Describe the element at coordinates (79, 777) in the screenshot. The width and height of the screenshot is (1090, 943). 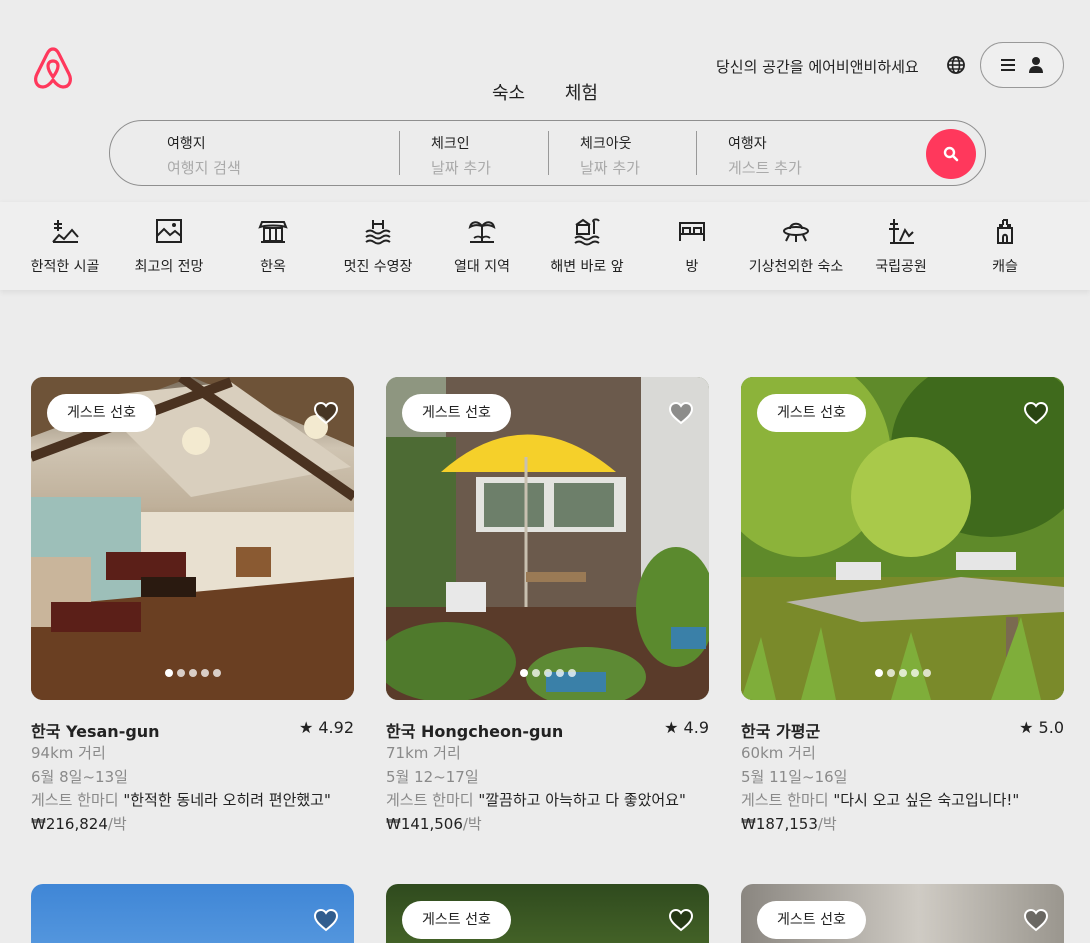
I see `listing-dates: 6월 8일~13일` at that location.